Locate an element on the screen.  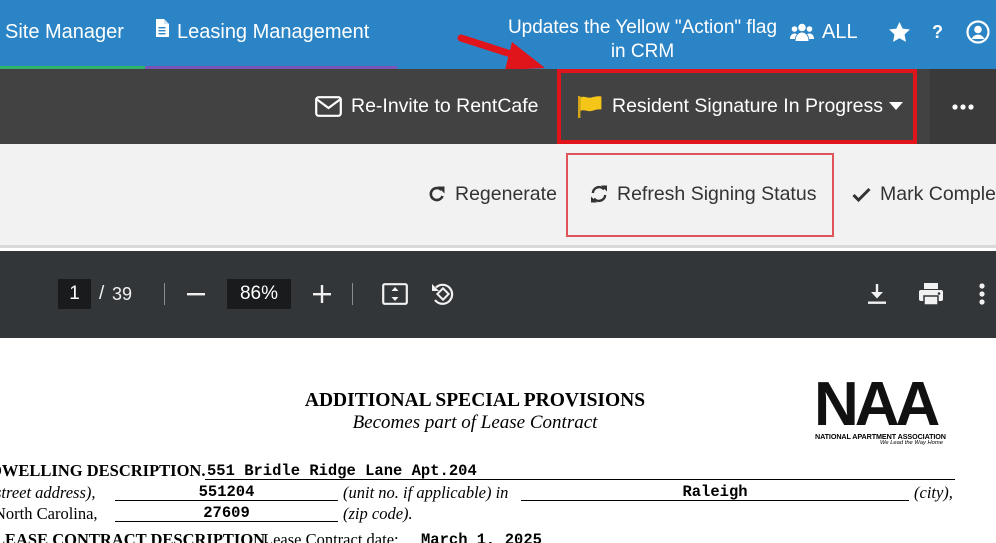
download-icon is located at coordinates (877, 294).